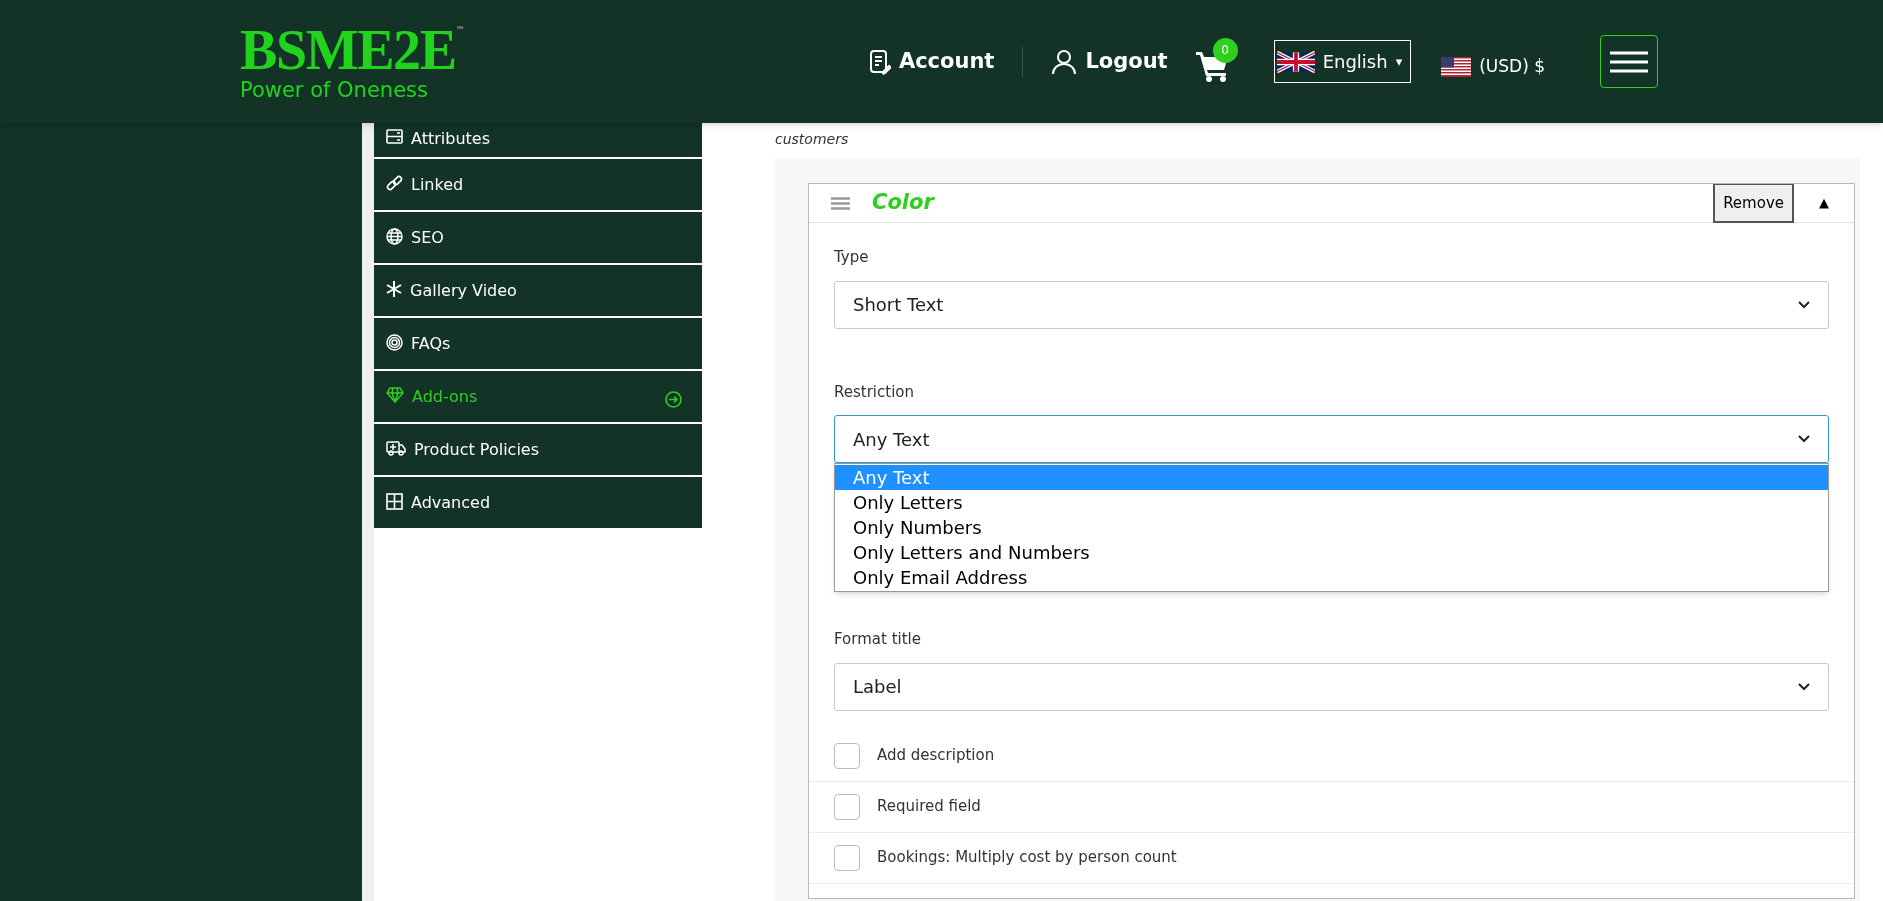 The width and height of the screenshot is (1883, 901). Describe the element at coordinates (538, 185) in the screenshot. I see `sidebar-item: Linked` at that location.